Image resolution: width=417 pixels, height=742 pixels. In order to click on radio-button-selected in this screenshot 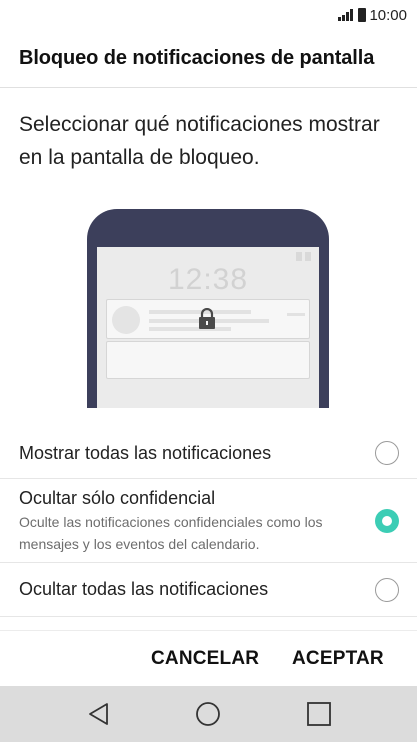, I will do `click(387, 521)`.